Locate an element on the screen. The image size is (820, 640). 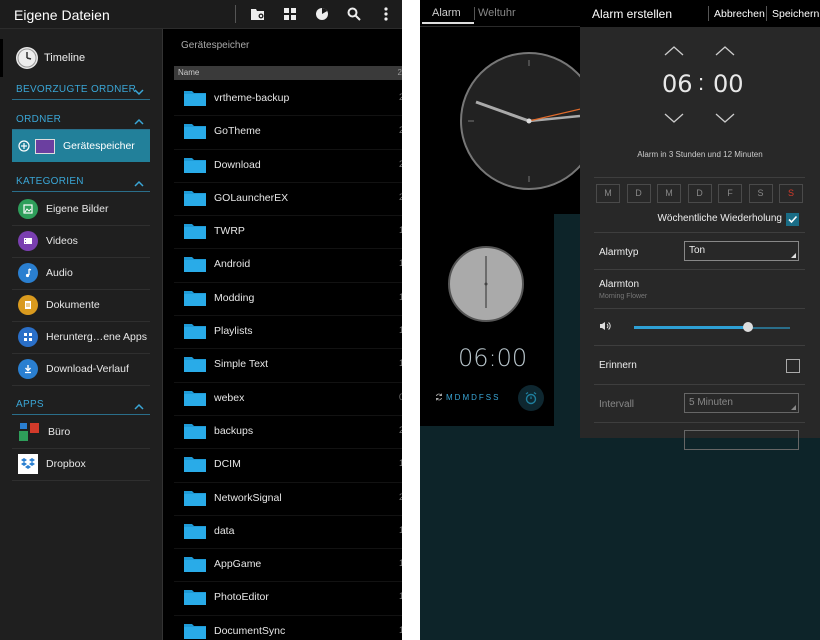
chevron-up-icon is located at coordinates (139, 407).